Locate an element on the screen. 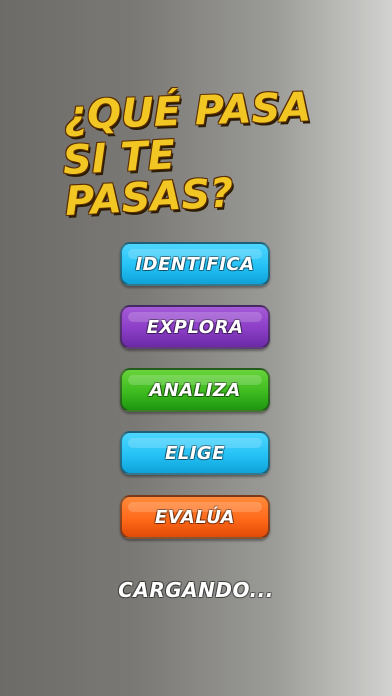 The height and width of the screenshot is (696, 392). identifica-label: IDENTIFICA is located at coordinates (195, 264).